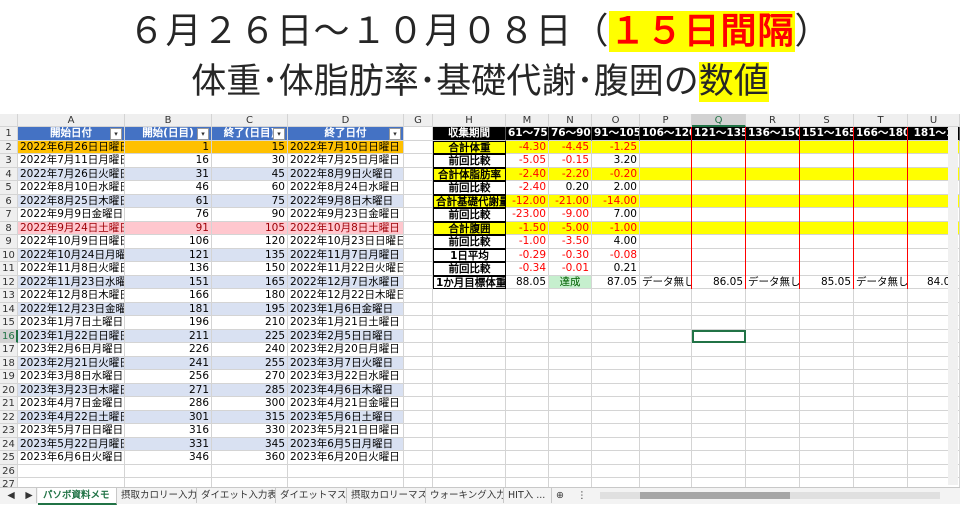  Describe the element at coordinates (346, 417) in the screenshot. I see `table-cell: 2023年5月6日土曜日` at that location.